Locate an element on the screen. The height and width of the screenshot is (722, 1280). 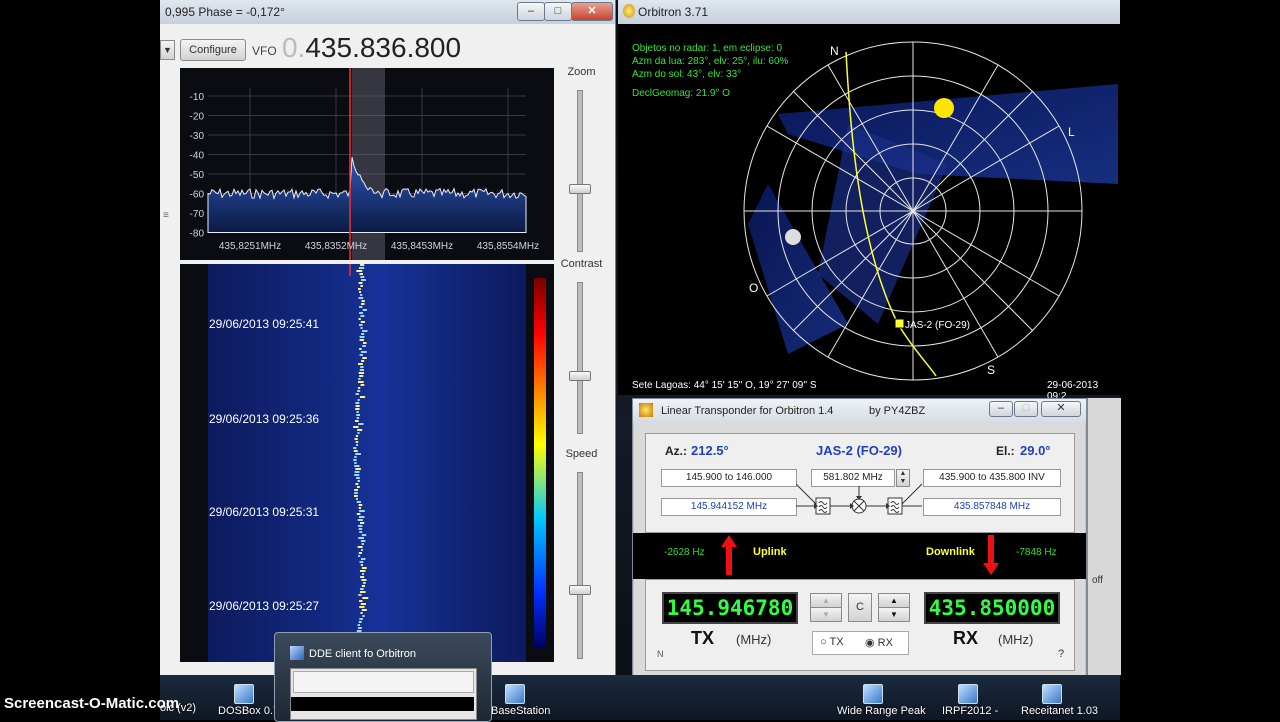
dde-client-preview is located at coordinates (383, 694).